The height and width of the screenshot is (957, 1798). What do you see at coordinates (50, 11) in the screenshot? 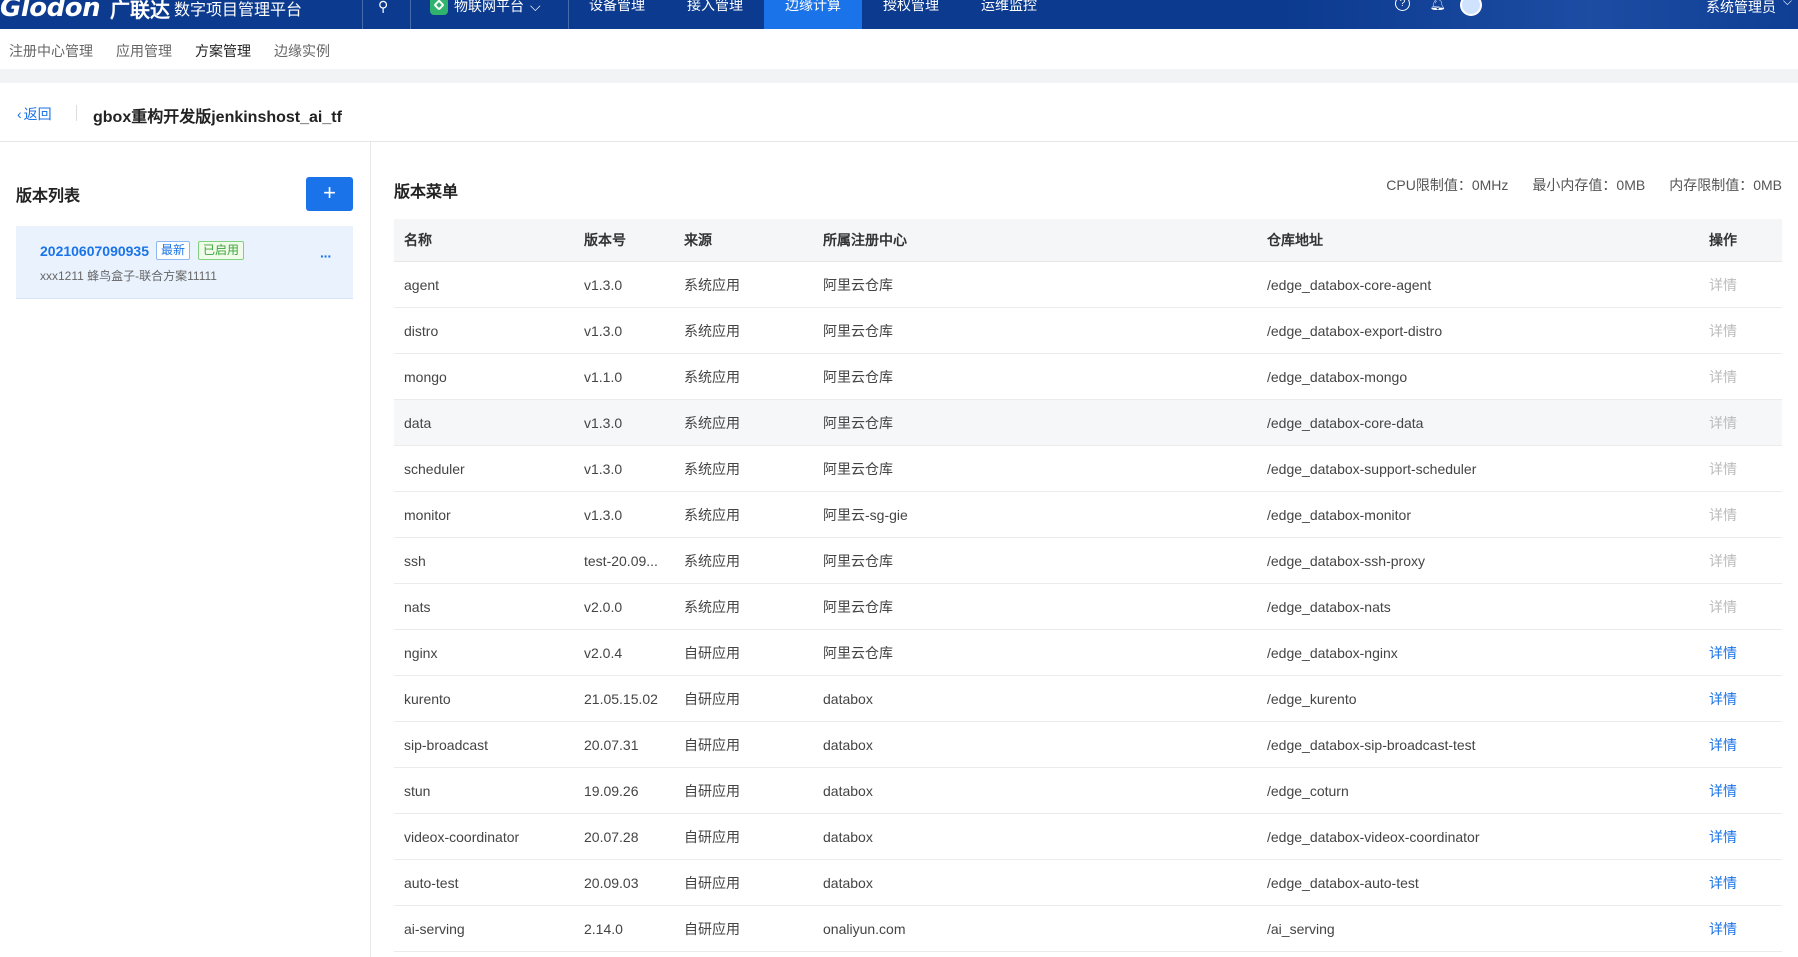
I see `brand-logo: Glodon` at bounding box center [50, 11].